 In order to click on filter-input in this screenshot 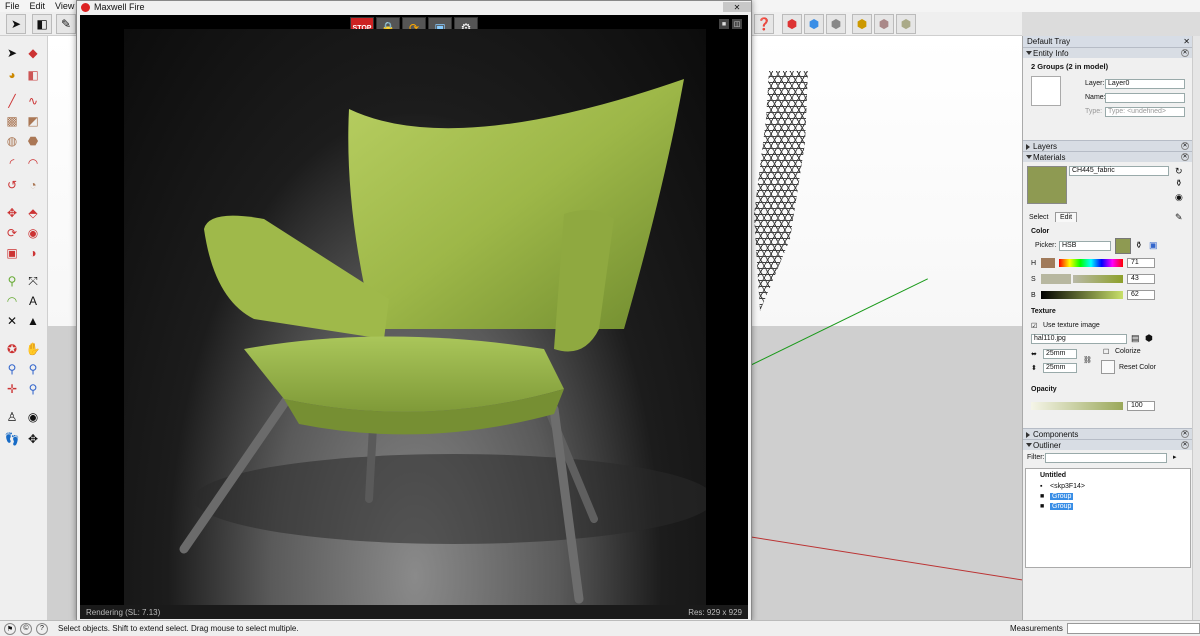, I will do `click(1106, 458)`.